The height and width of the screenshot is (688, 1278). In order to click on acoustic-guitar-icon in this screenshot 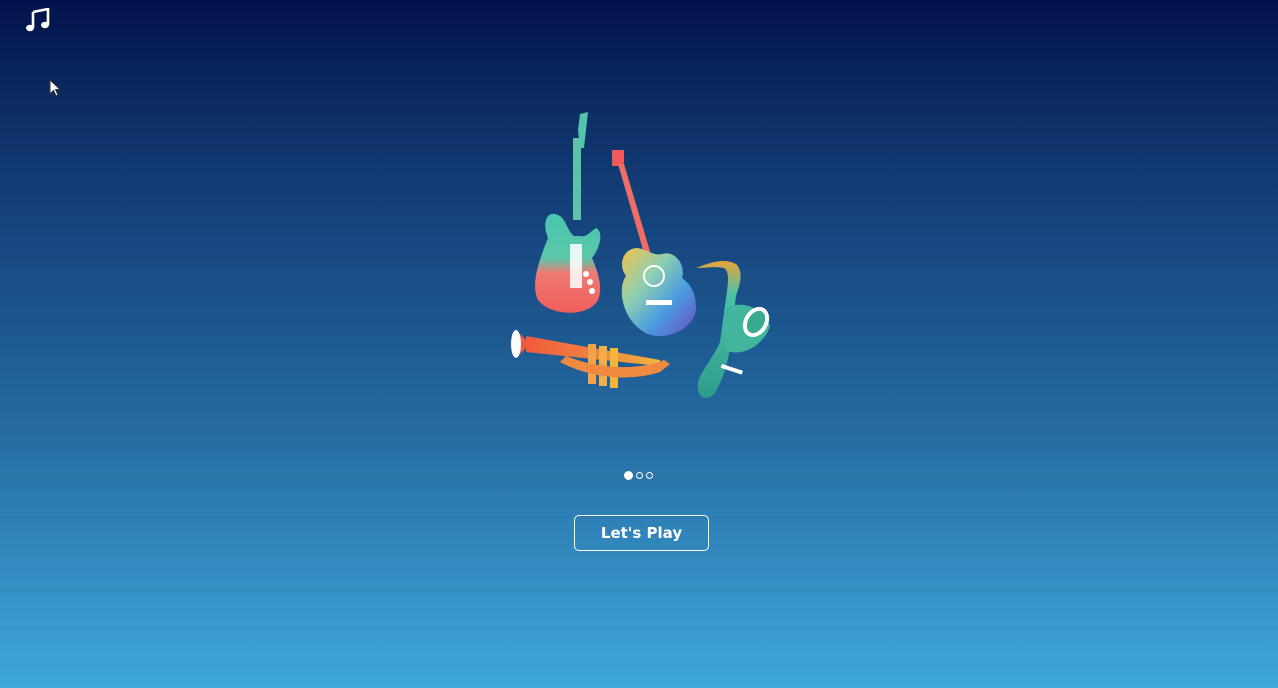, I will do `click(654, 243)`.